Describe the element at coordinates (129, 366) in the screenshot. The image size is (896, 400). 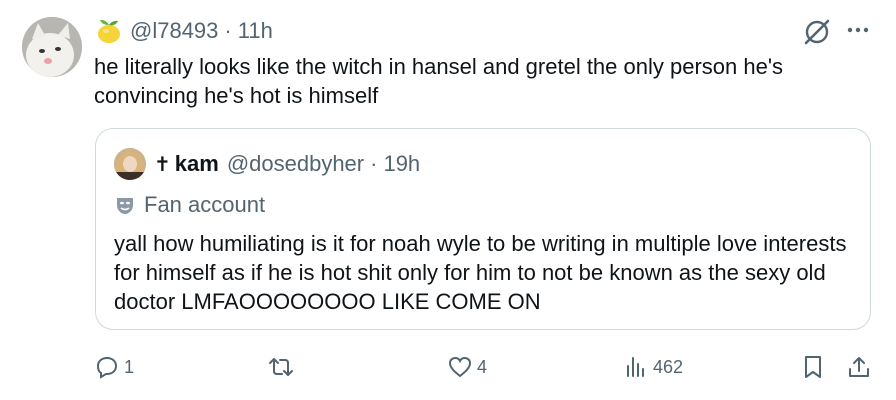
I see `reply-count: 1` at that location.